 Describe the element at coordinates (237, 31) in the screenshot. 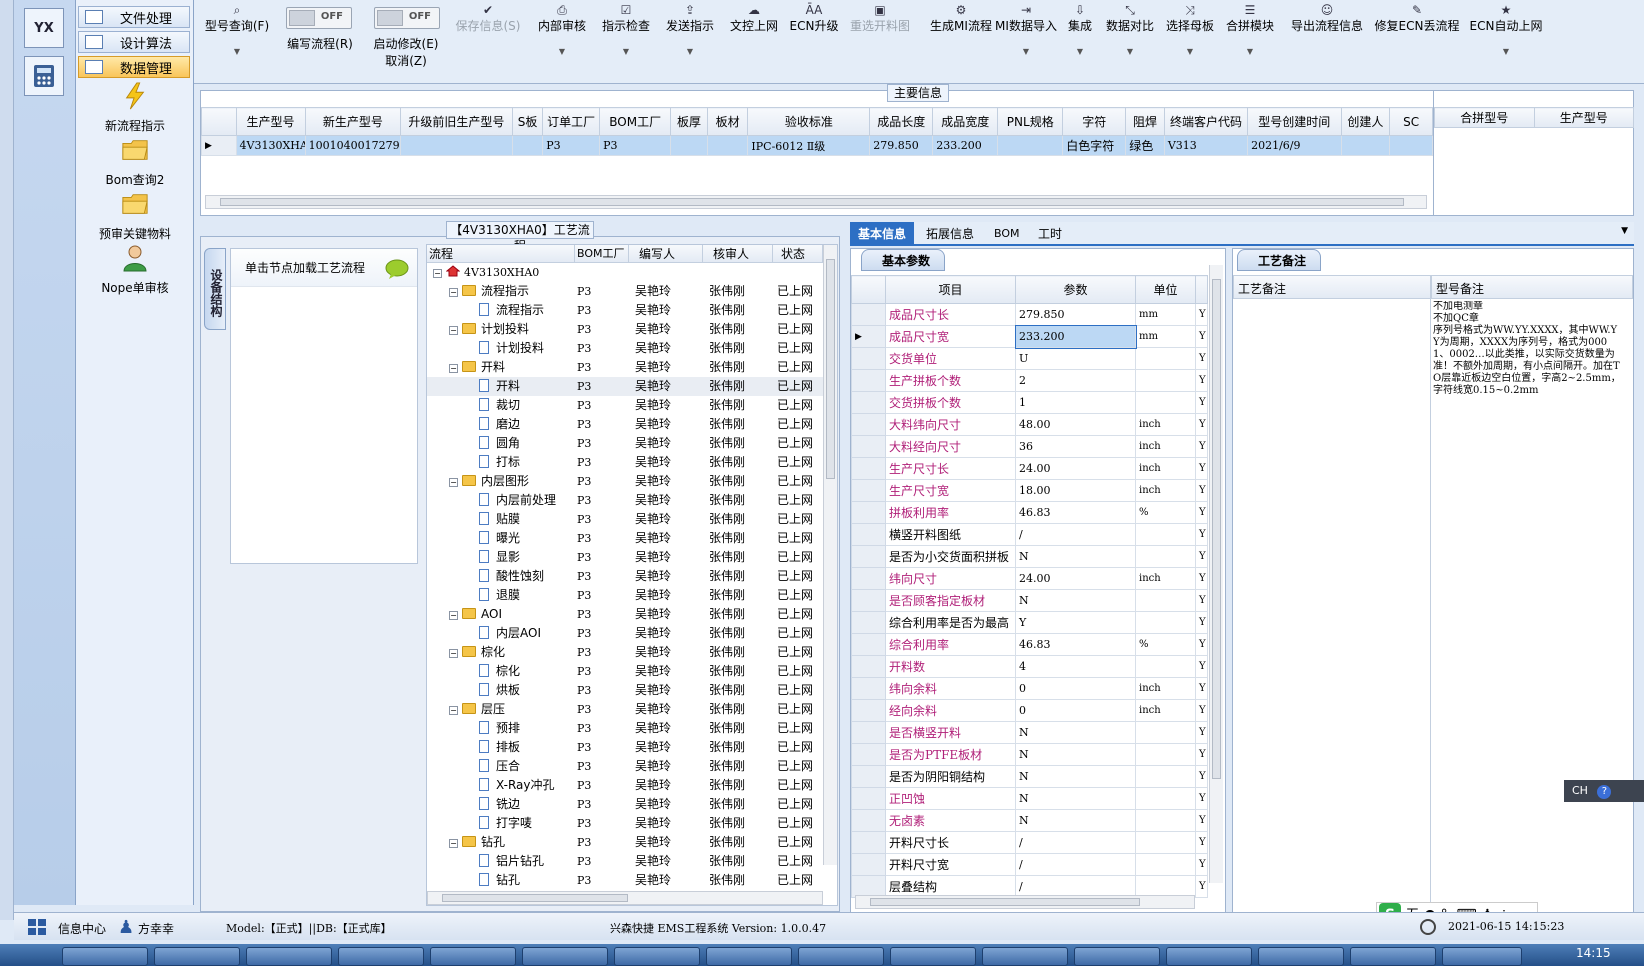

I see `model-query-button: ⌕ 型号查询(F) ▼` at that location.